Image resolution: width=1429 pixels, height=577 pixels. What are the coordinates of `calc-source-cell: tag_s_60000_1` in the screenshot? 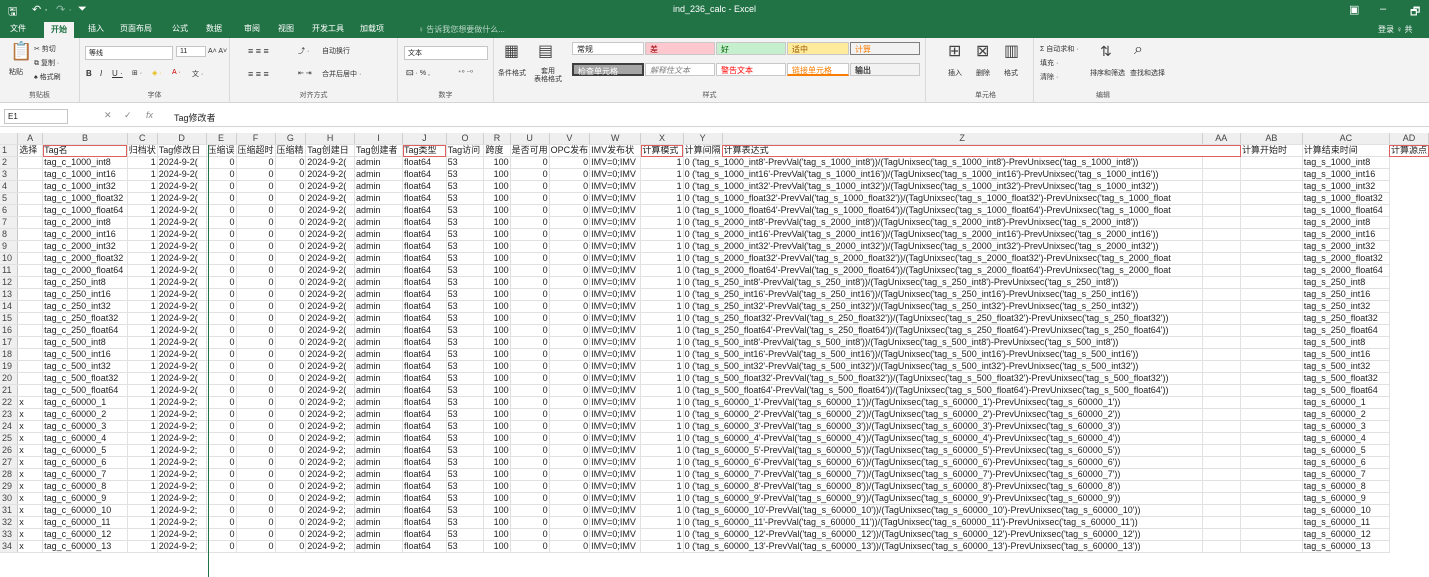 It's located at (1346, 402).